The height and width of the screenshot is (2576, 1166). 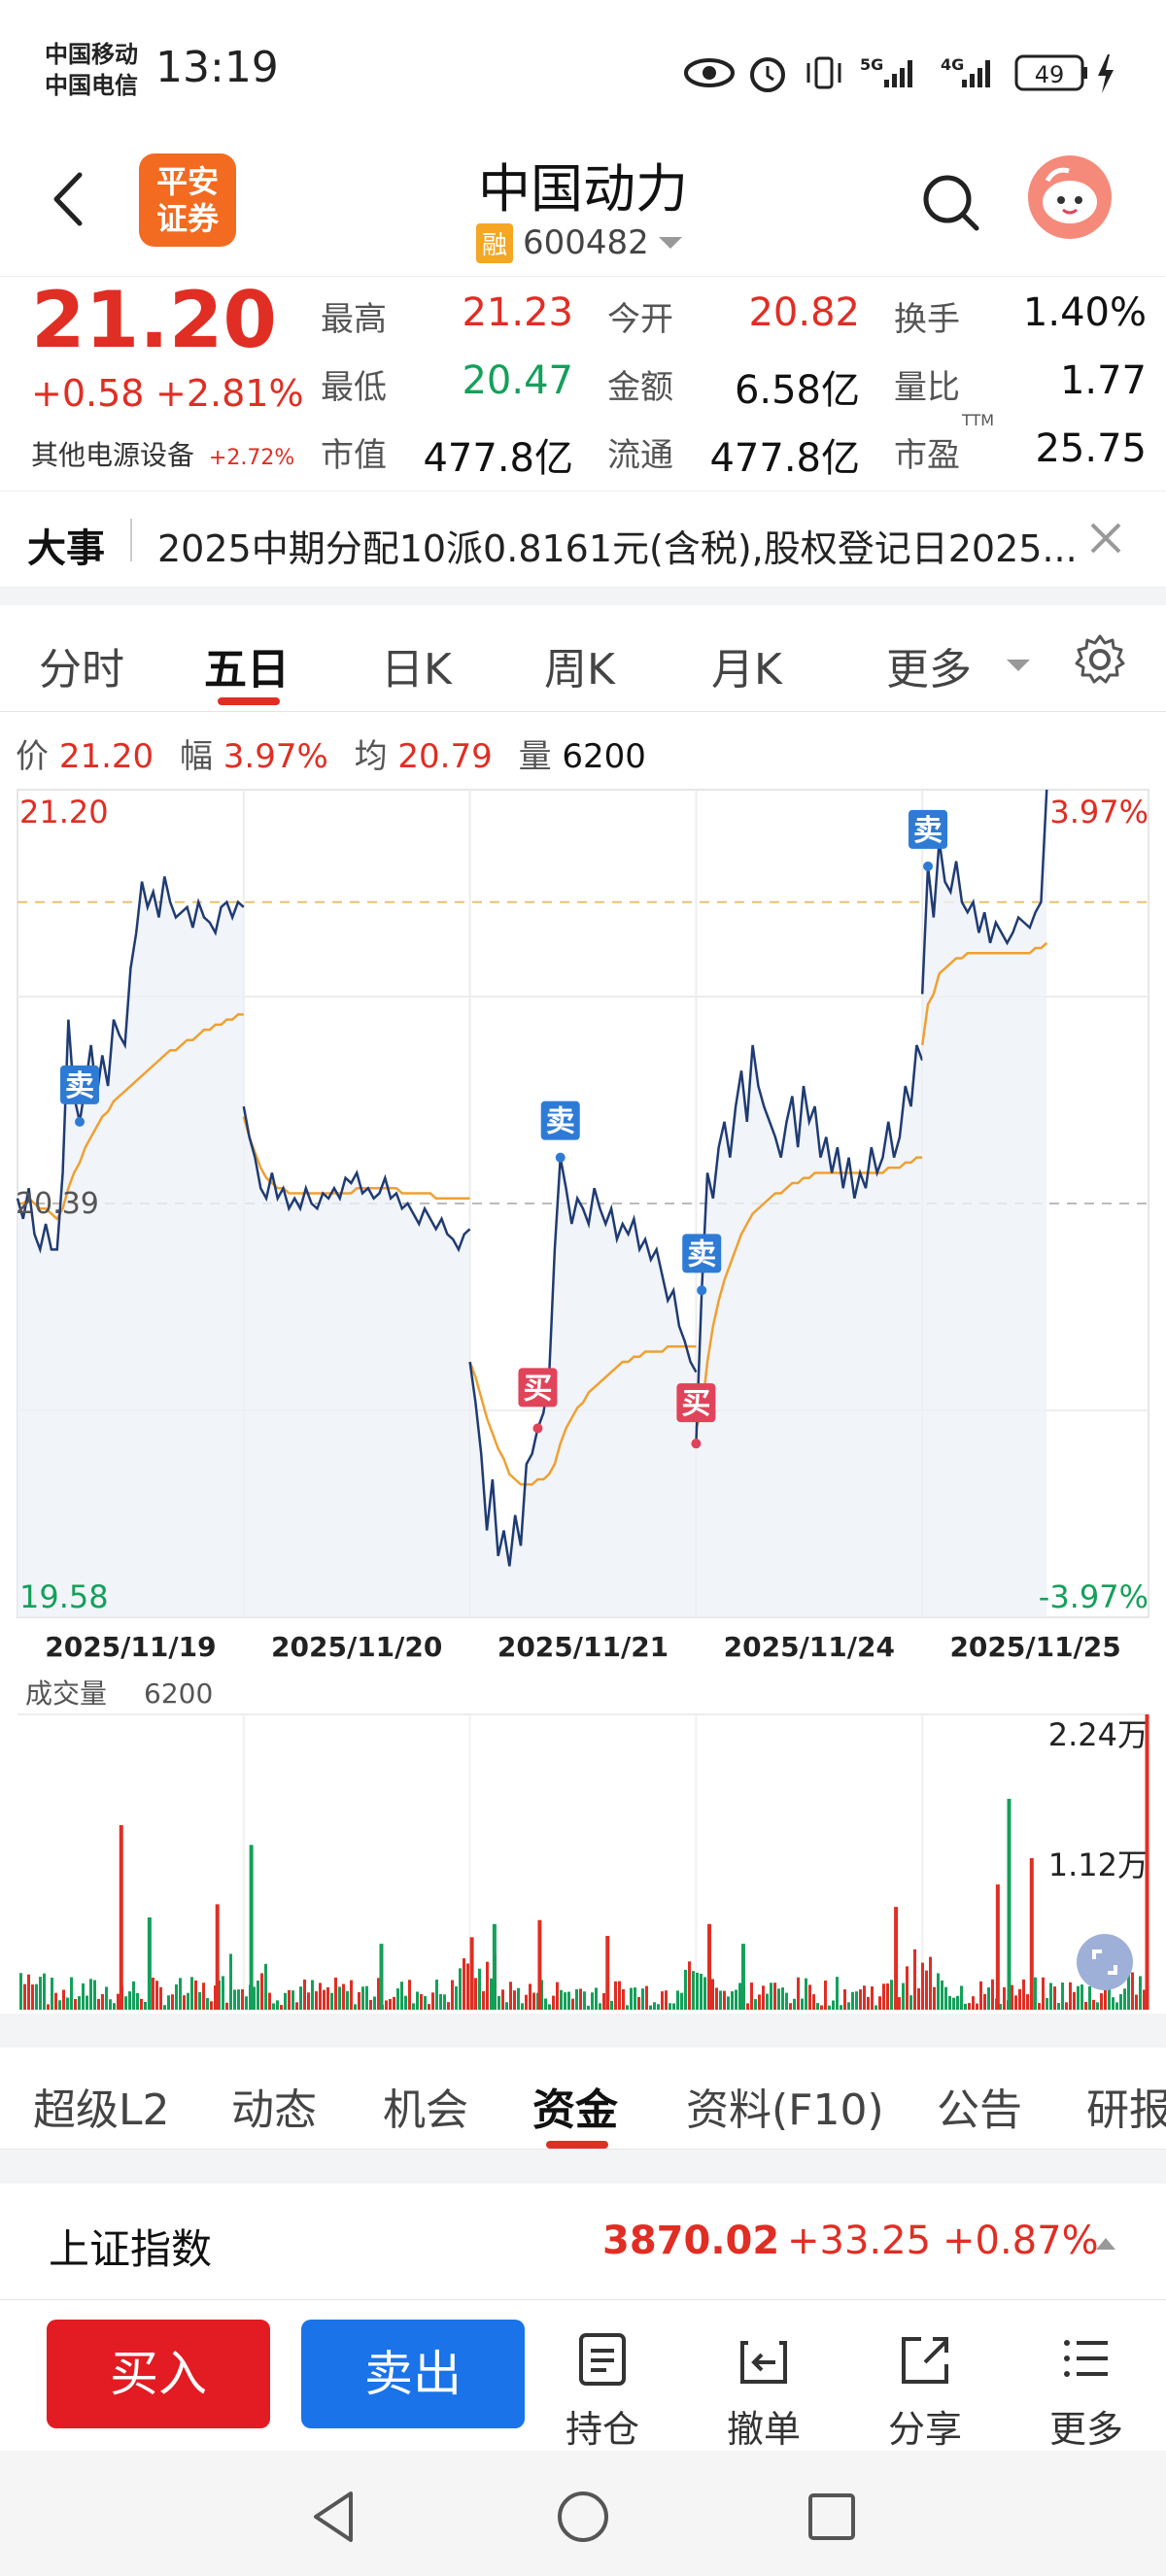 I want to click on more-button: 更多, so click(x=1086, y=2391).